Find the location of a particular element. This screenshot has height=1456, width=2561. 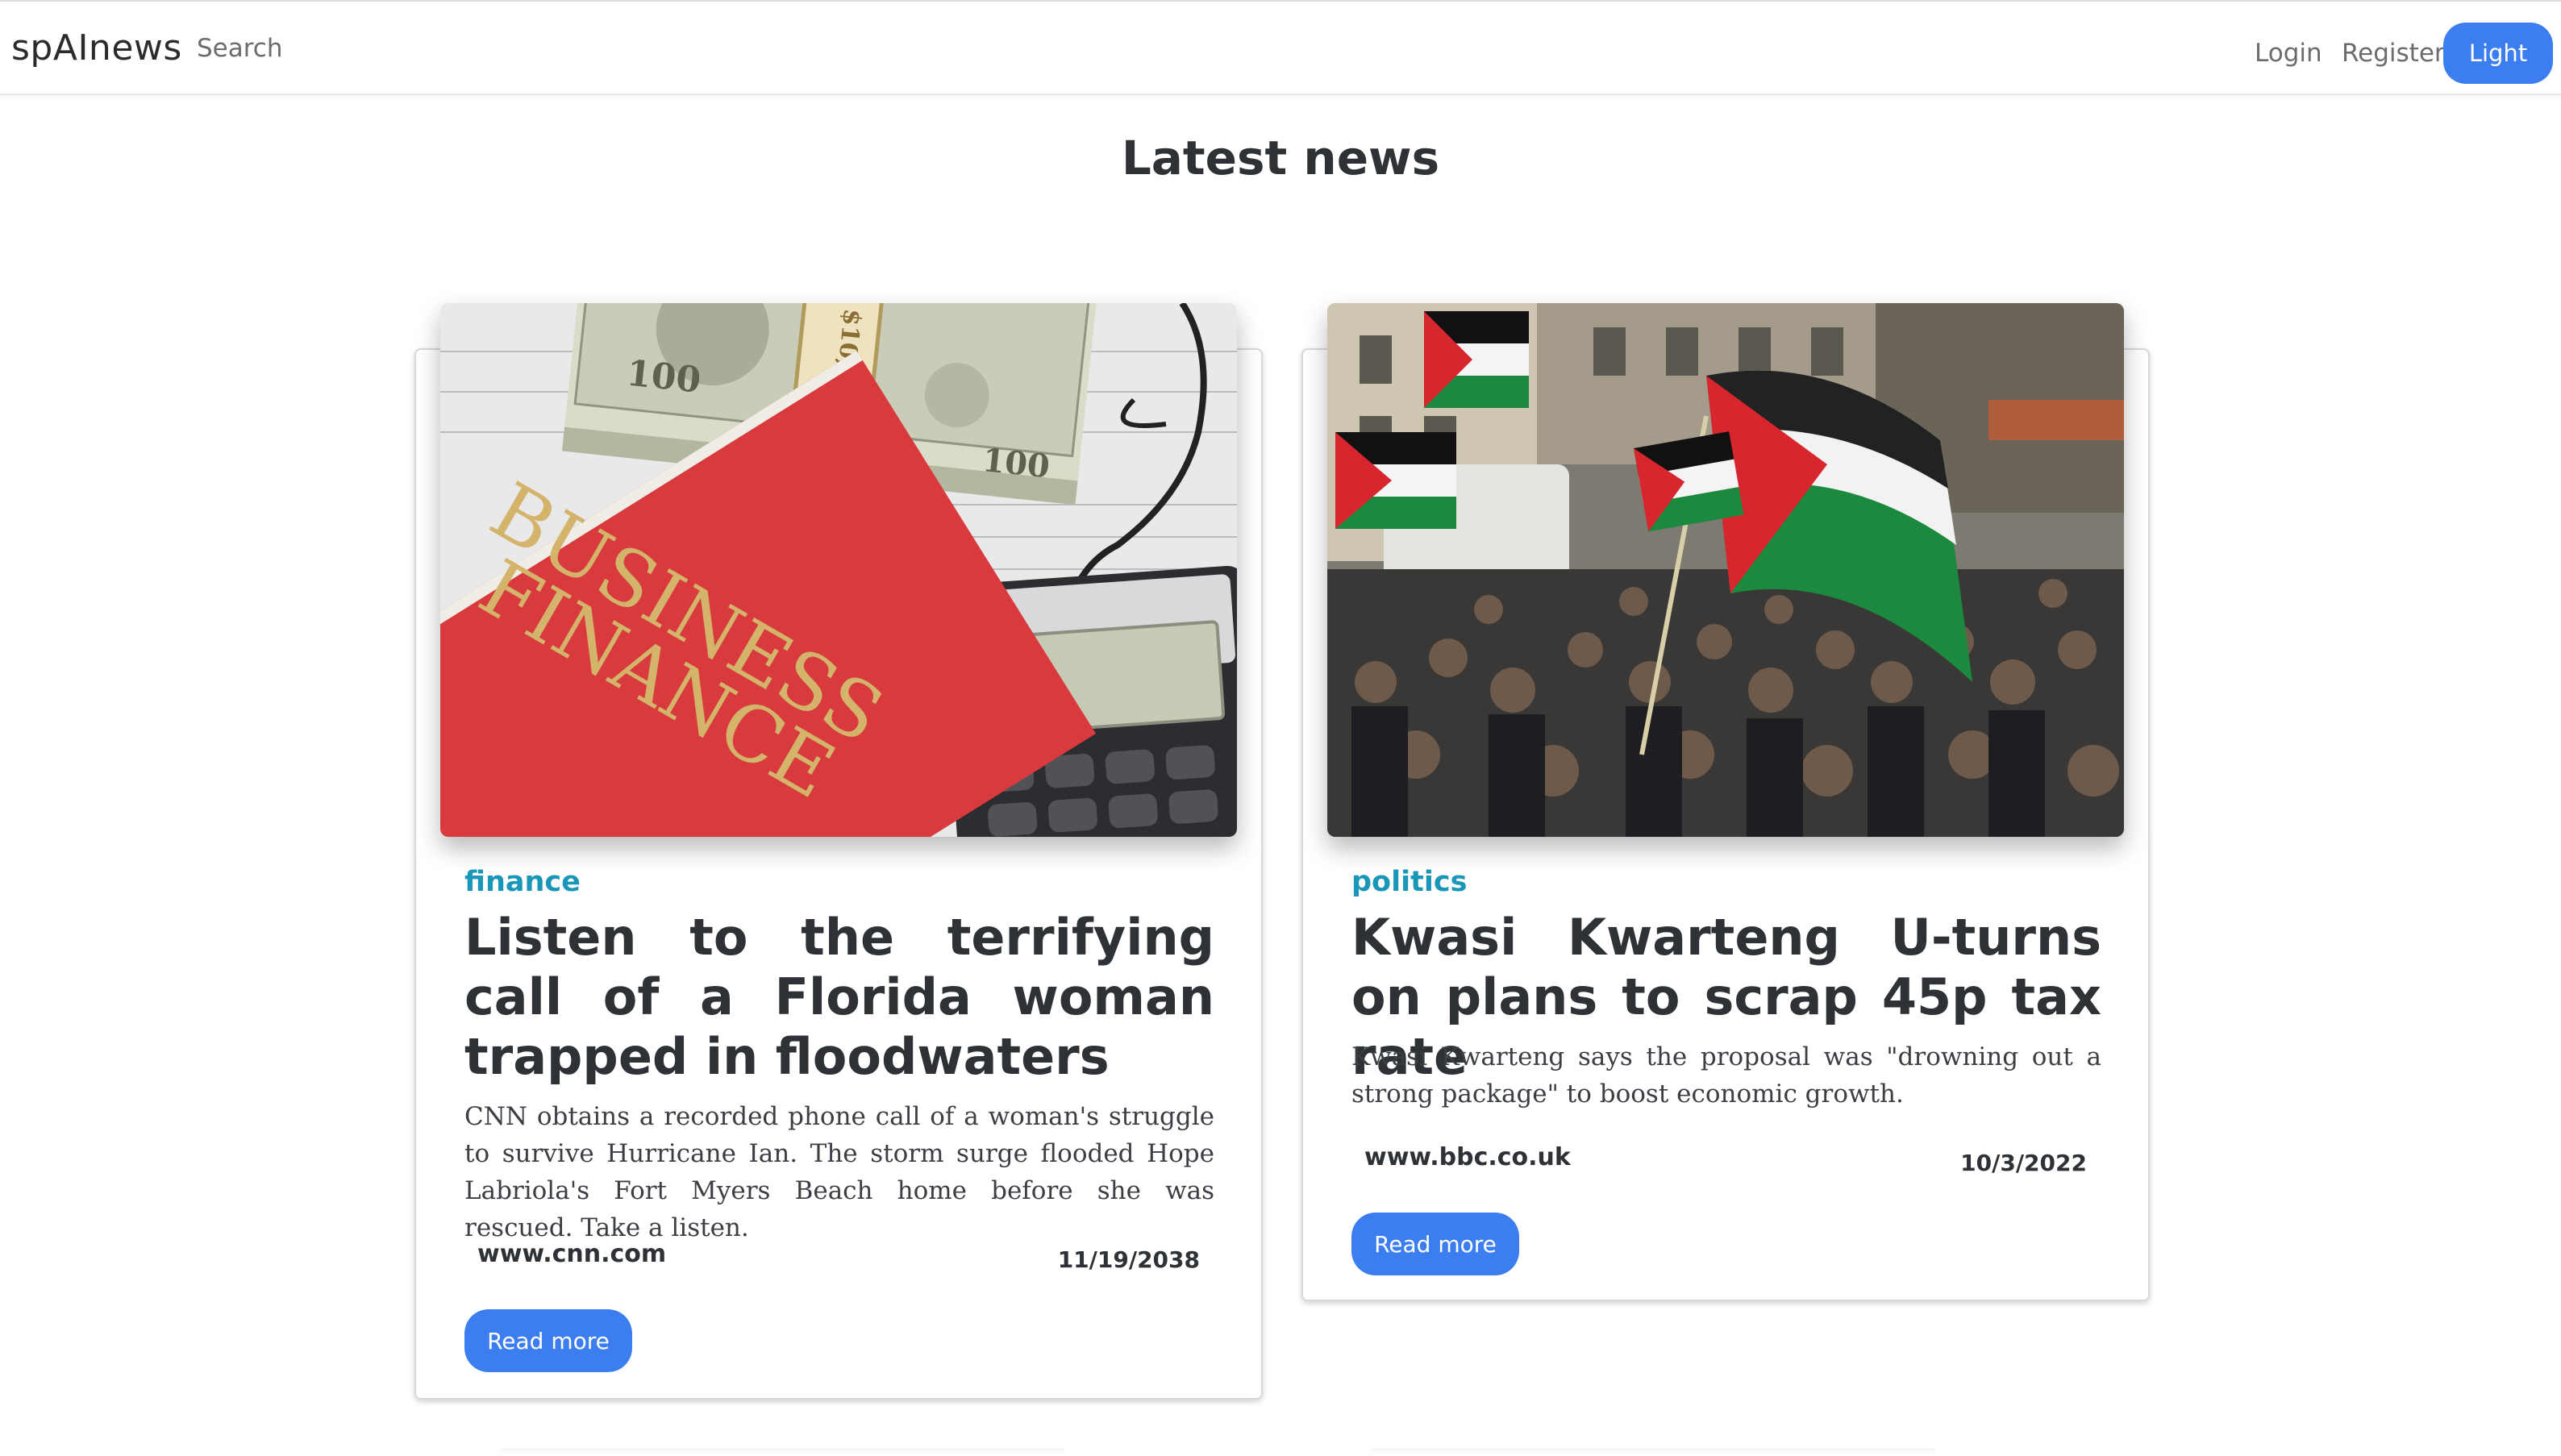

article-date: 11/19/2038 is located at coordinates (1128, 1259).